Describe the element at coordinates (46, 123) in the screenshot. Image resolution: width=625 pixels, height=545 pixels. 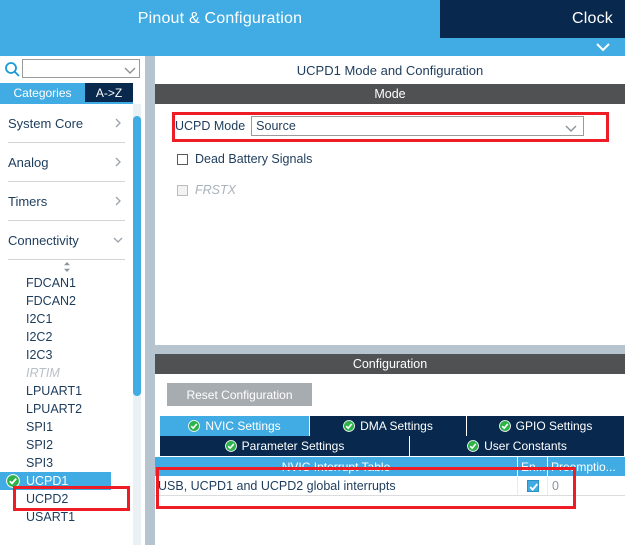
I see `sidebar-item-label: System Core` at that location.